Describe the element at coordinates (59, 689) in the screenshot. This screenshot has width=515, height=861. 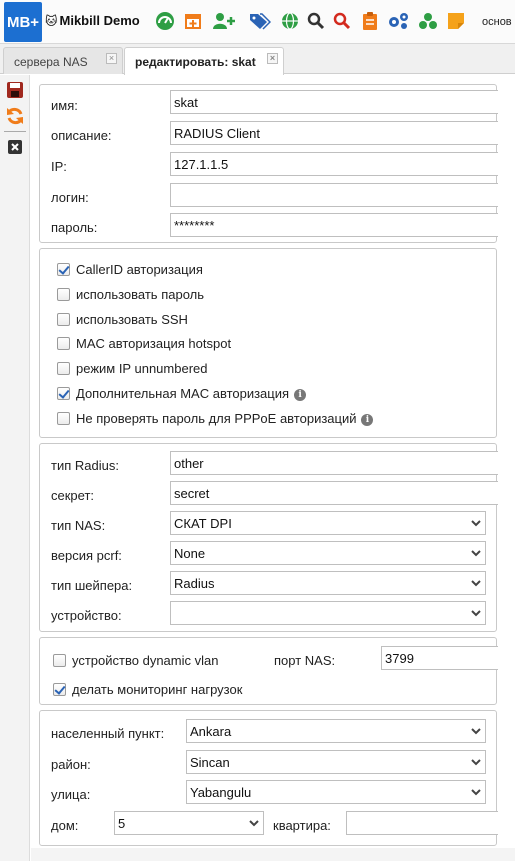
I see `load-monitoring-checkbox` at that location.